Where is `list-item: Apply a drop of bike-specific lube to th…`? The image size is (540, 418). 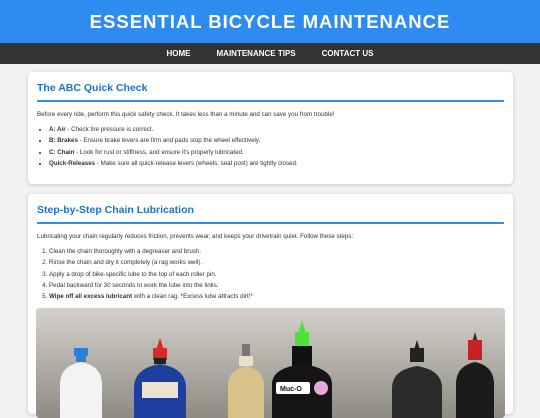 list-item: Apply a drop of bike-specific lube to th… is located at coordinates (276, 275).